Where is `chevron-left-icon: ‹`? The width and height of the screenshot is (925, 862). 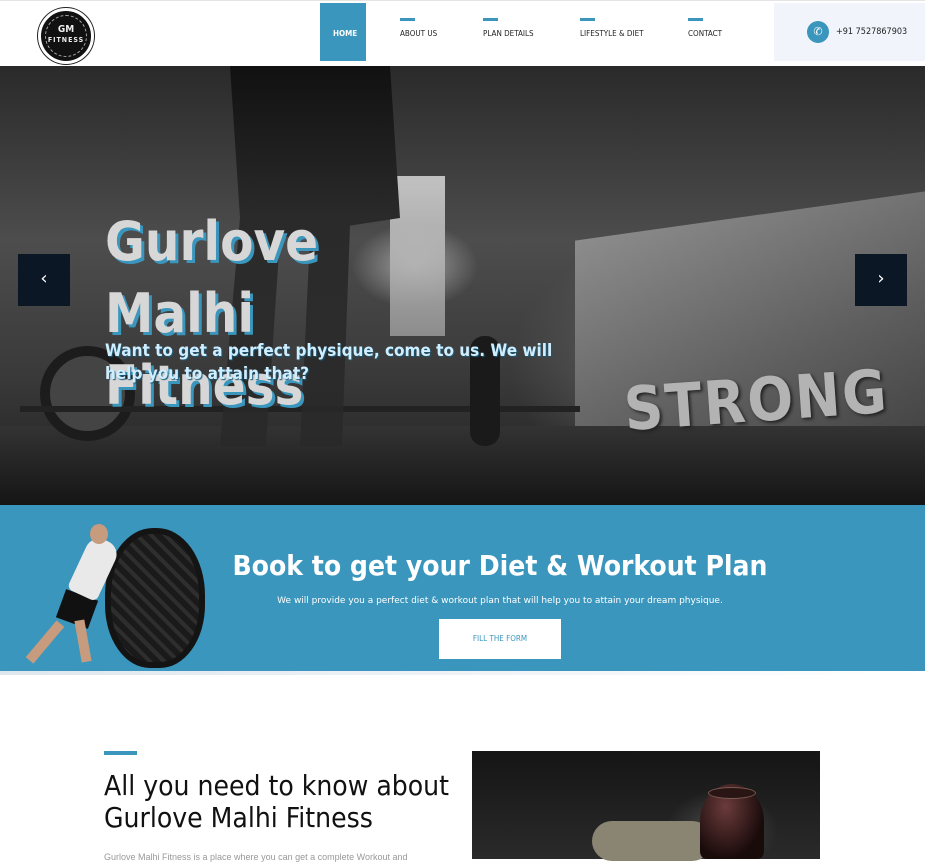
chevron-left-icon: ‹ is located at coordinates (44, 278).